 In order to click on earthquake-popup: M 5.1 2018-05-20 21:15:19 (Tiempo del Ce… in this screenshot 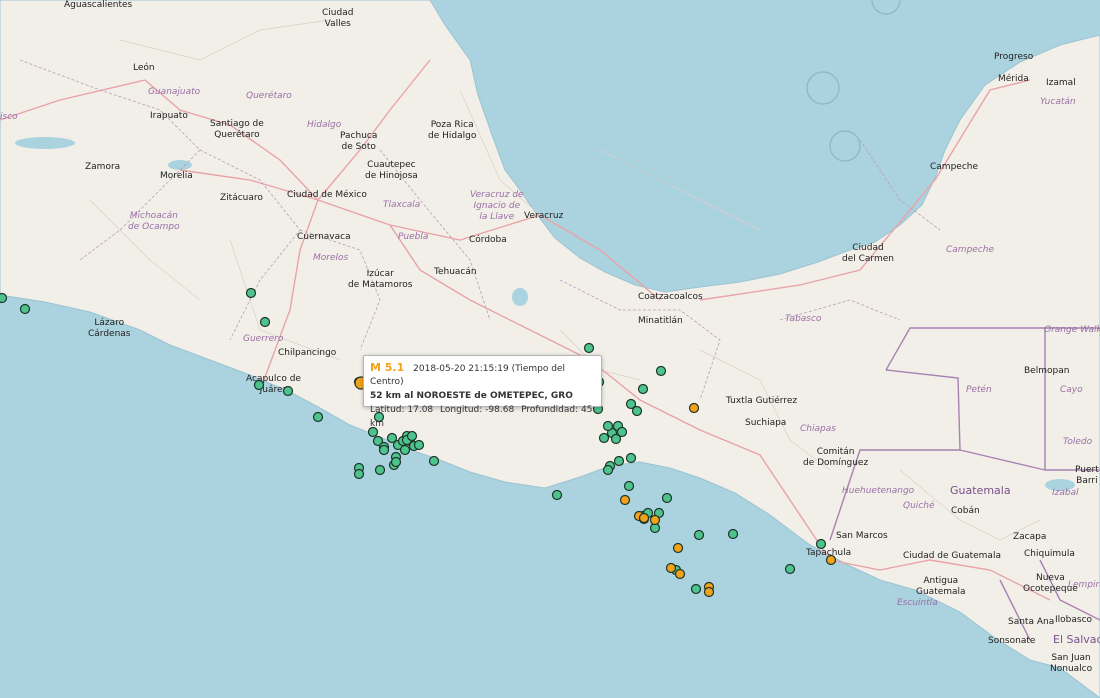, I will do `click(482, 392)`.